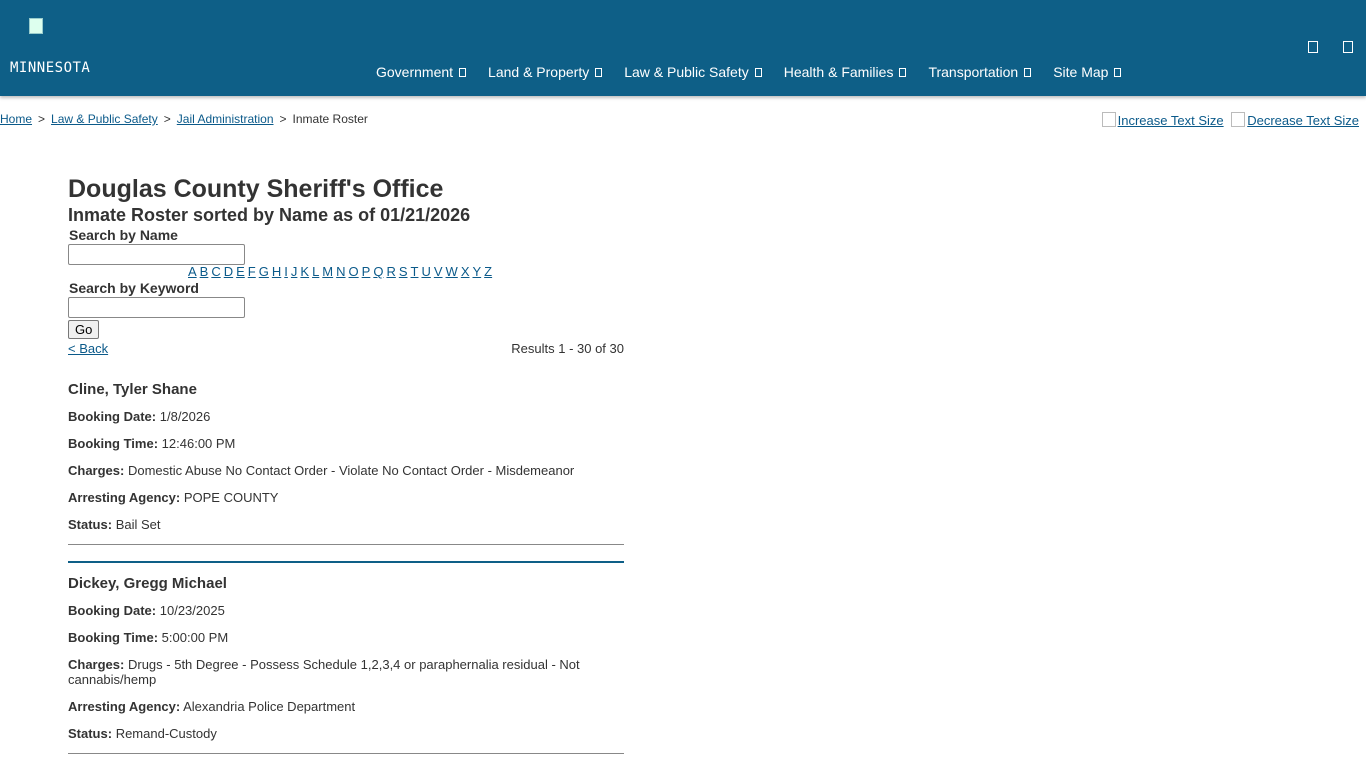 Image resolution: width=1366 pixels, height=768 pixels. I want to click on search-keyword-input, so click(156, 307).